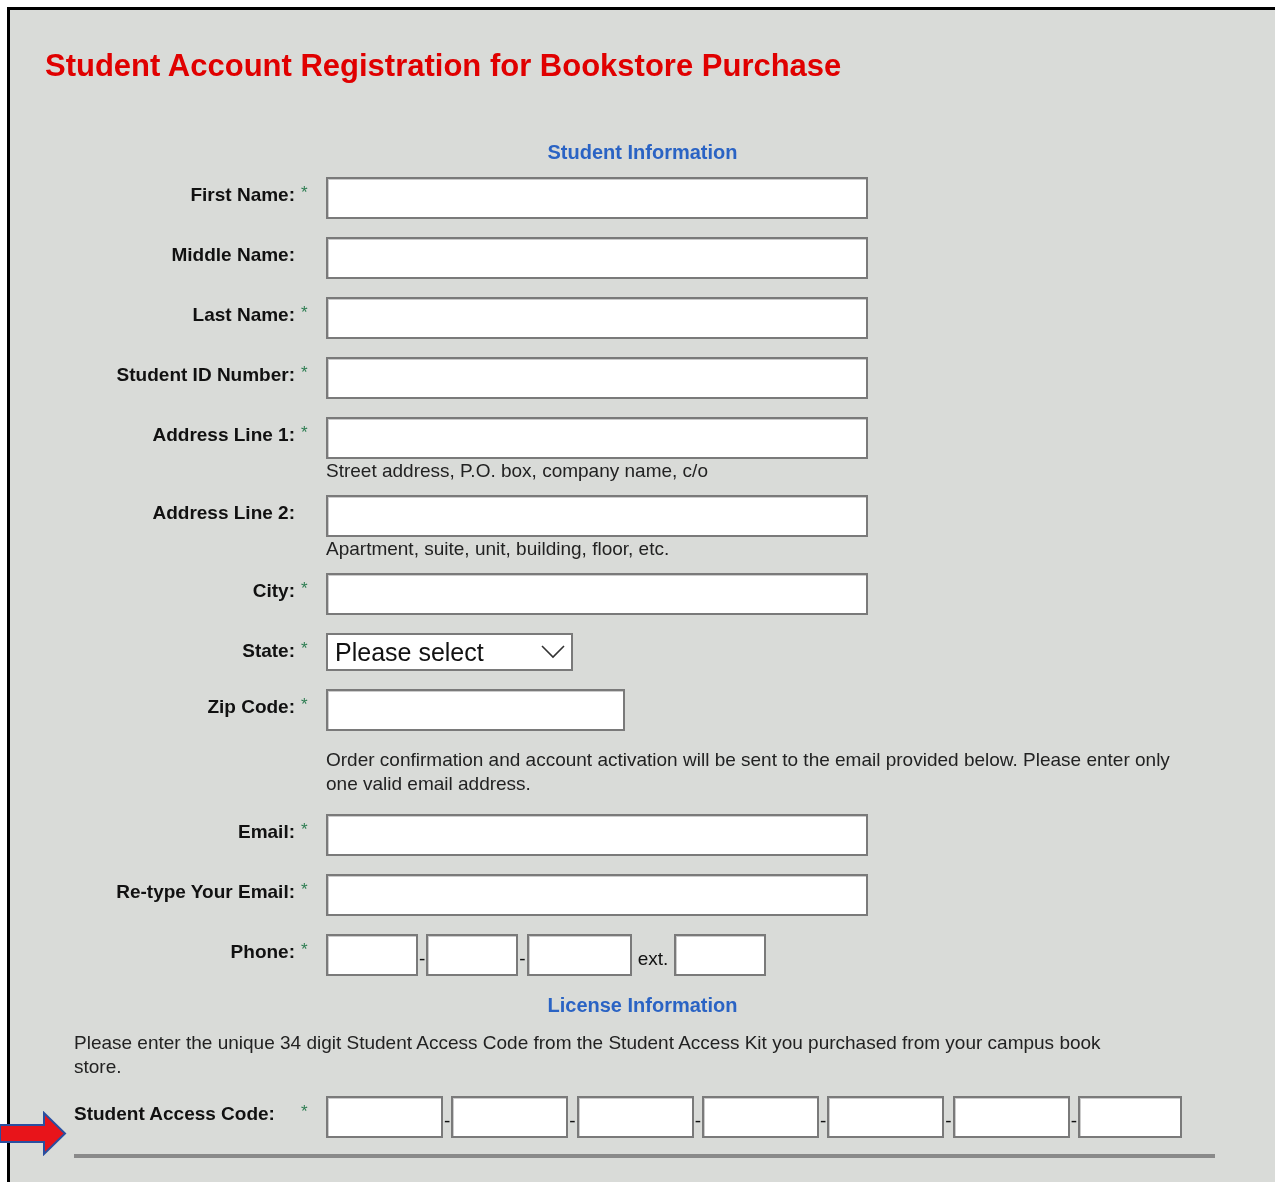  Describe the element at coordinates (748, 772) in the screenshot. I see `email-note: Order confirmation and account activation will be sent to the email provided below. Please enter only one valid email address.` at that location.